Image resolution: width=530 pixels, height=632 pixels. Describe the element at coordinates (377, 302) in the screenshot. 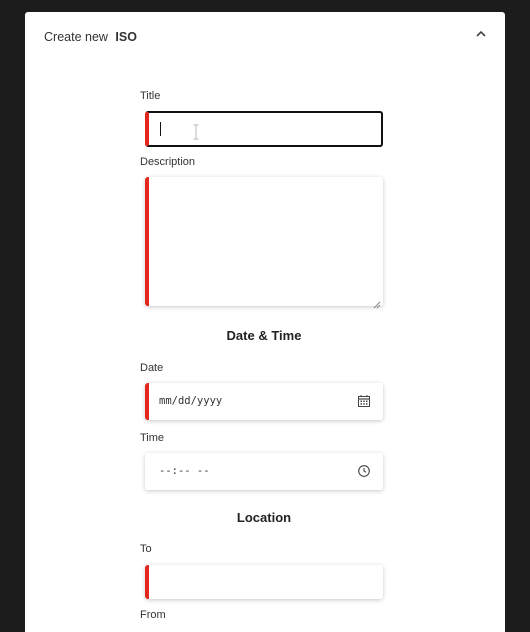

I see `resize-handle-icon` at that location.